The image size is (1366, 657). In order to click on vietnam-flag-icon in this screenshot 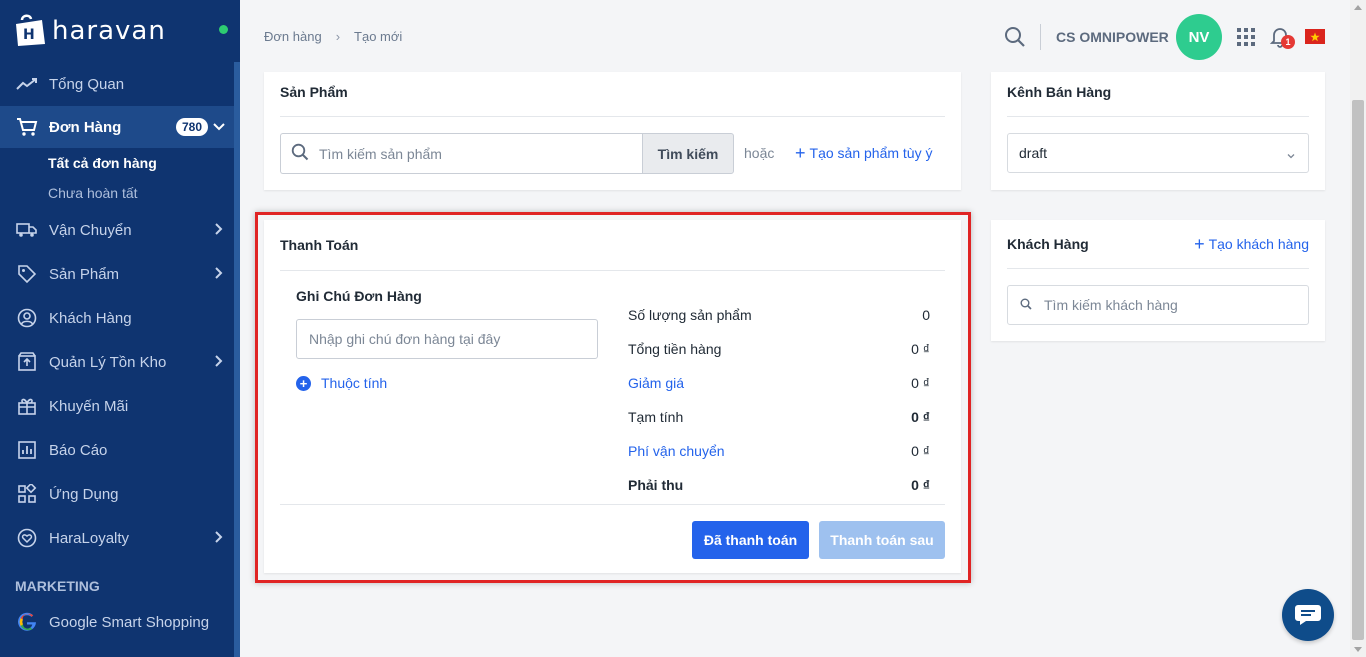, I will do `click(1315, 36)`.